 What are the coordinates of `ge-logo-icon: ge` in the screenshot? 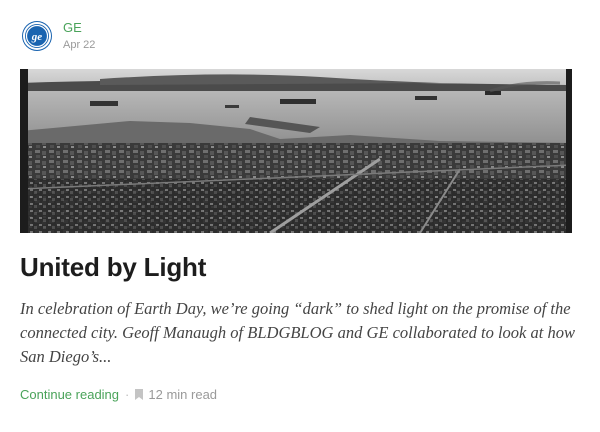 It's located at (37, 36).